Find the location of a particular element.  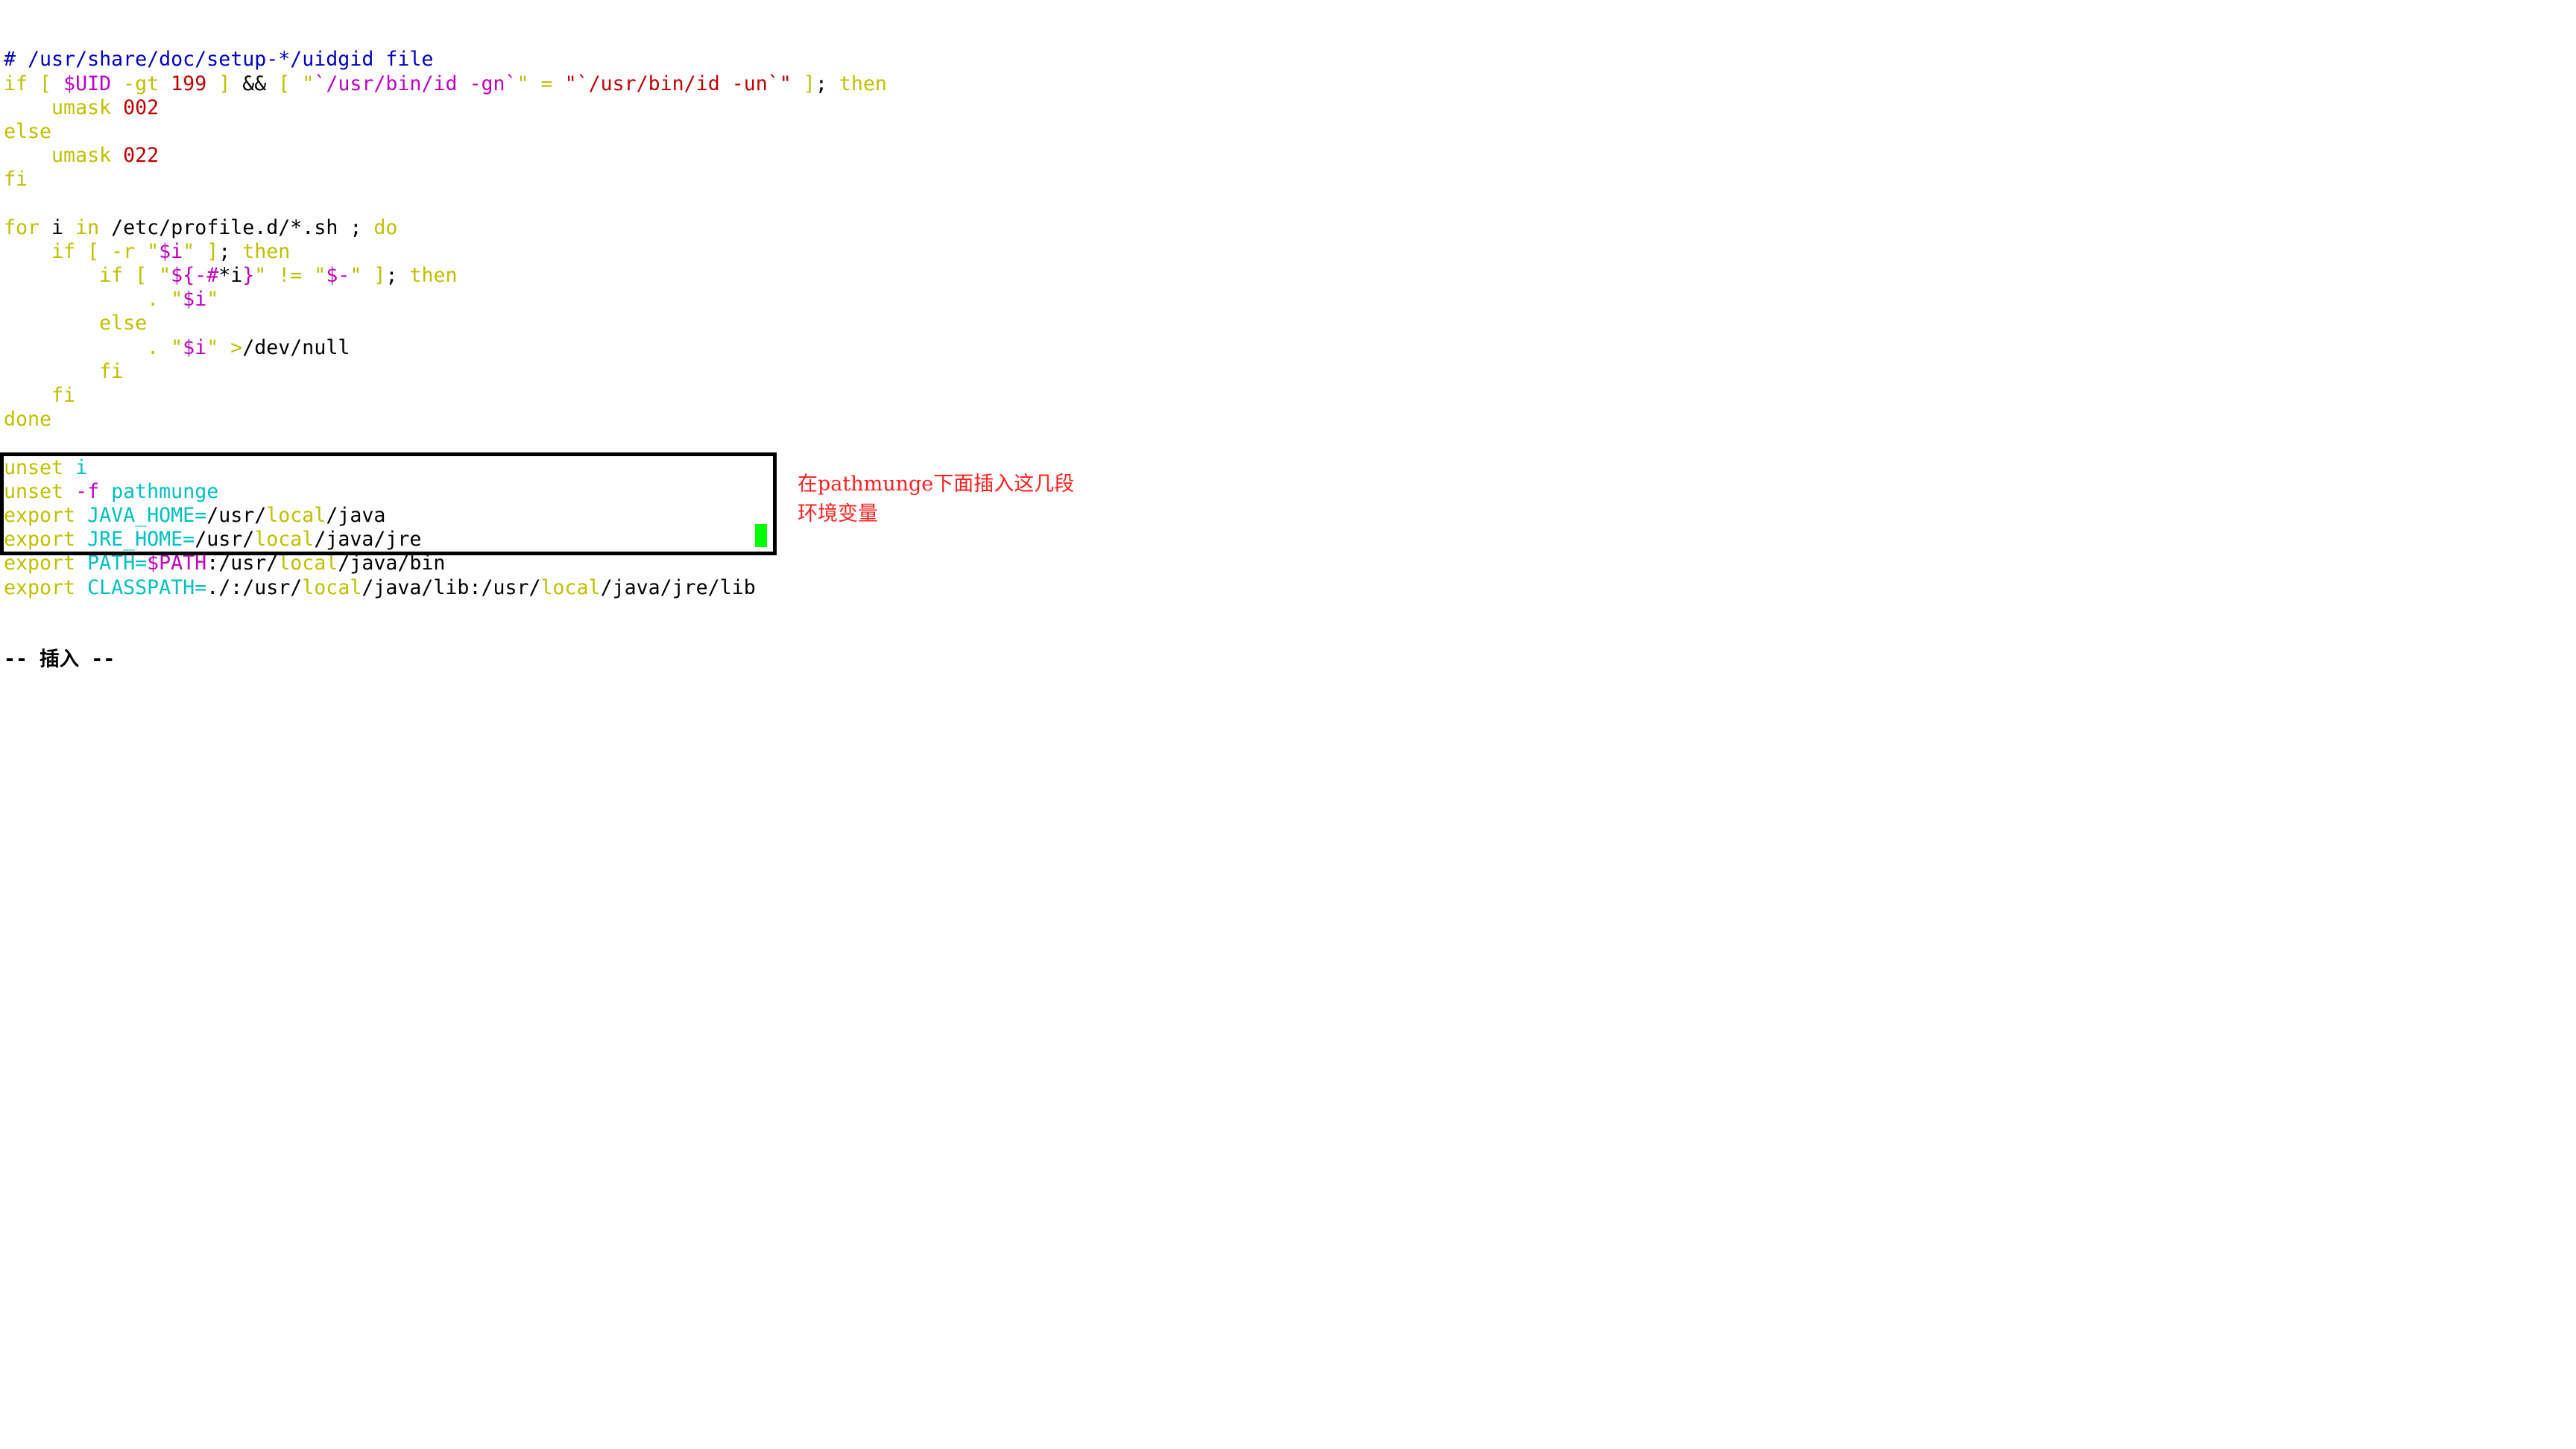

token-keyword: if [ " is located at coordinates (87, 276).